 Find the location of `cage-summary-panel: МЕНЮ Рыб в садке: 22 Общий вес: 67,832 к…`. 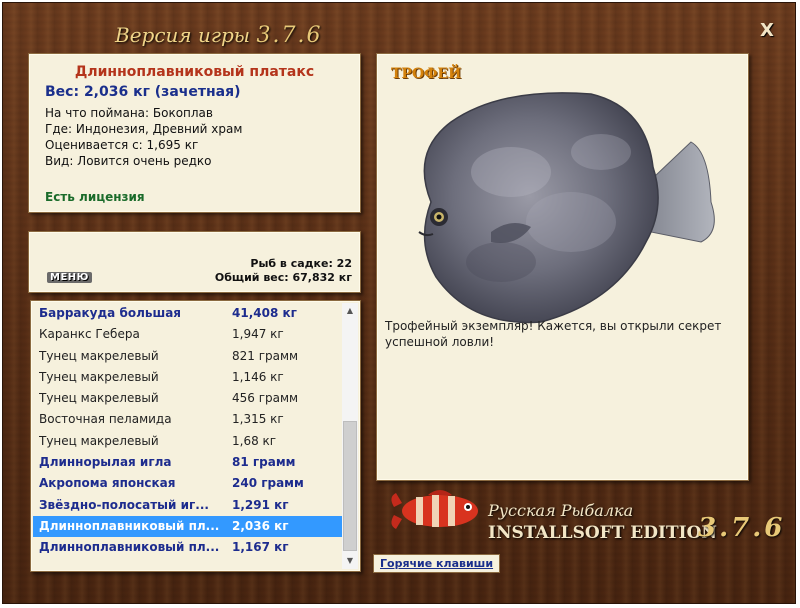

cage-summary-panel: МЕНЮ Рыб в садке: 22 Общий вес: 67,832 к… is located at coordinates (194, 262).